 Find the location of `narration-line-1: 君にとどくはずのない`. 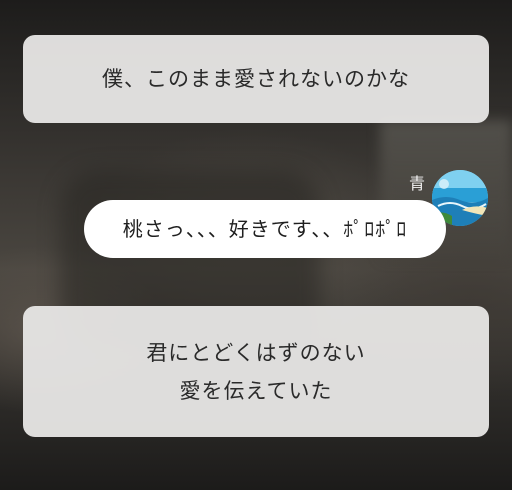

narration-line-1: 君にとどくはずのない is located at coordinates (256, 352).